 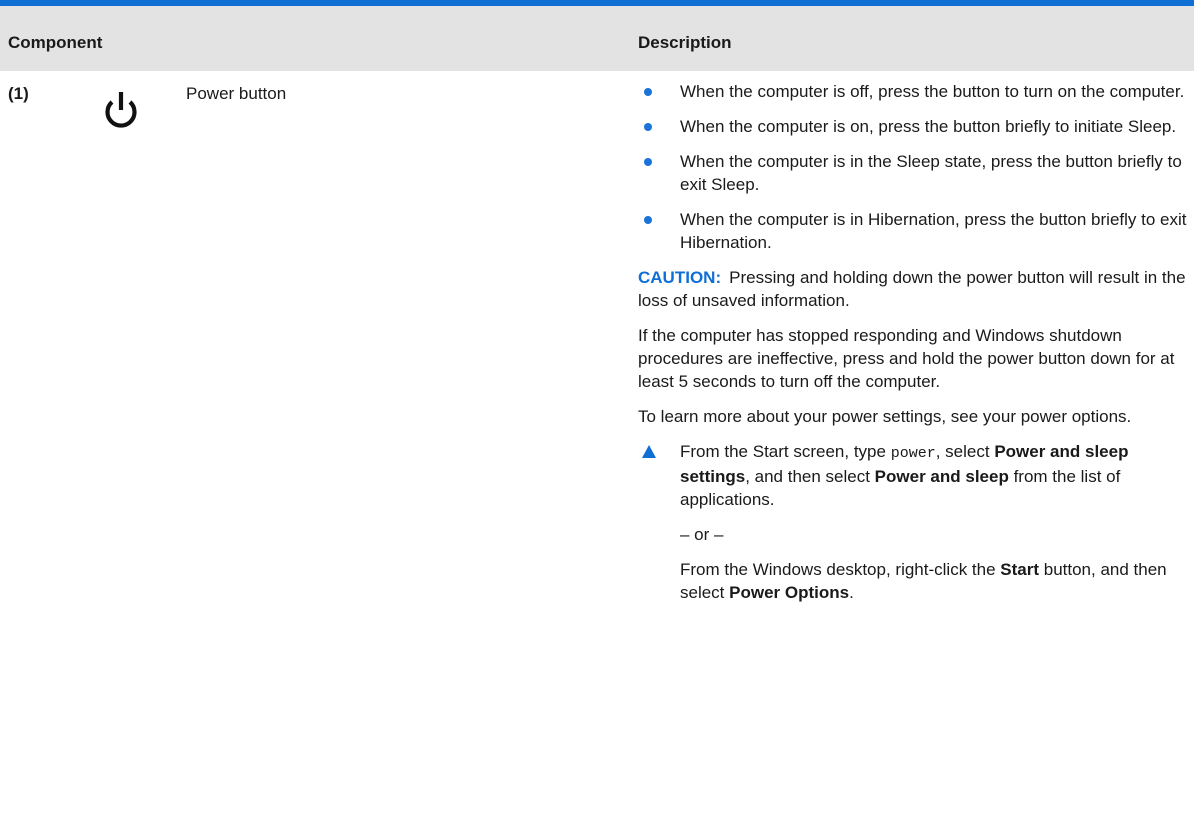 What do you see at coordinates (702, 534) in the screenshot?
I see `or-separator: – or –` at bounding box center [702, 534].